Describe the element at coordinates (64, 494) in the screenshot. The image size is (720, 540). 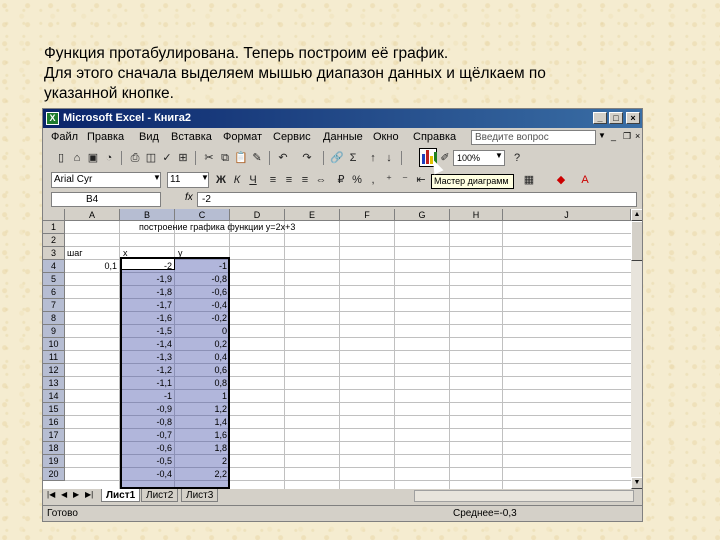
I see `prev-sheet-icon: ◀` at that location.